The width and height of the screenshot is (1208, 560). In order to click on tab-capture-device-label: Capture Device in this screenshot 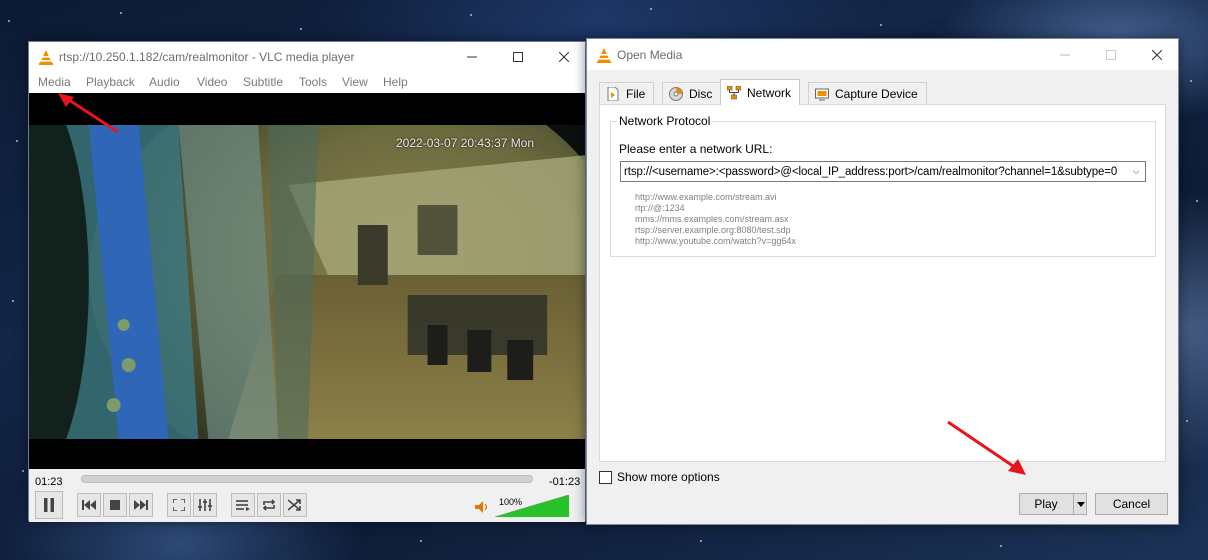, I will do `click(876, 93)`.